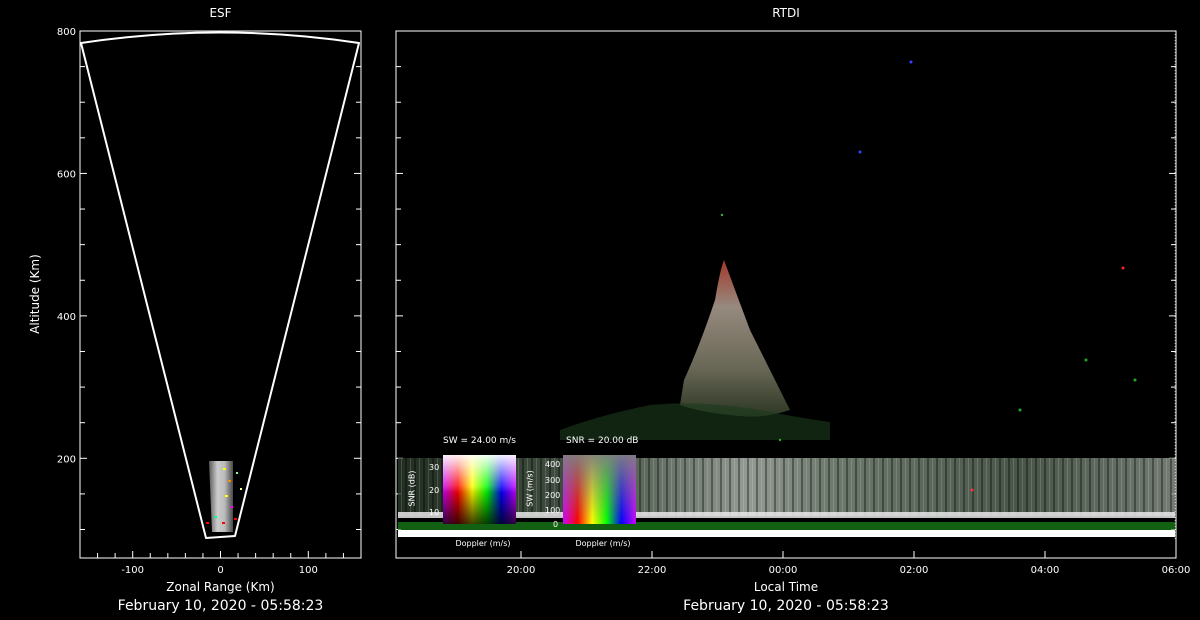  What do you see at coordinates (412, 488) in the screenshot?
I see `legend-sw-y-label: SNR (dB)` at bounding box center [412, 488].